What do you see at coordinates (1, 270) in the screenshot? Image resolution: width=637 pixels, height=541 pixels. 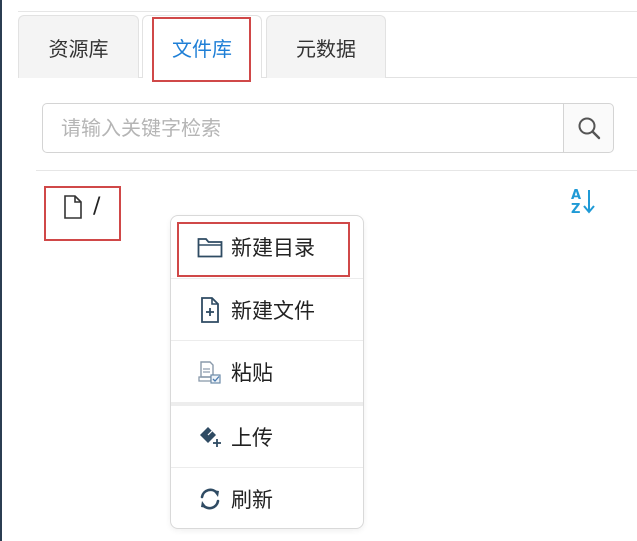 I see `window-edge` at bounding box center [1, 270].